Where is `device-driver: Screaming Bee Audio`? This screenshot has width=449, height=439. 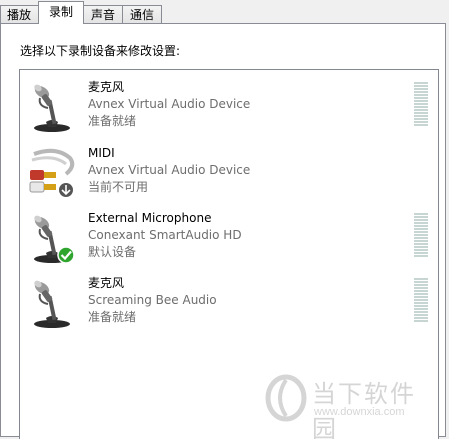
device-driver: Screaming Bee Audio is located at coordinates (152, 300).